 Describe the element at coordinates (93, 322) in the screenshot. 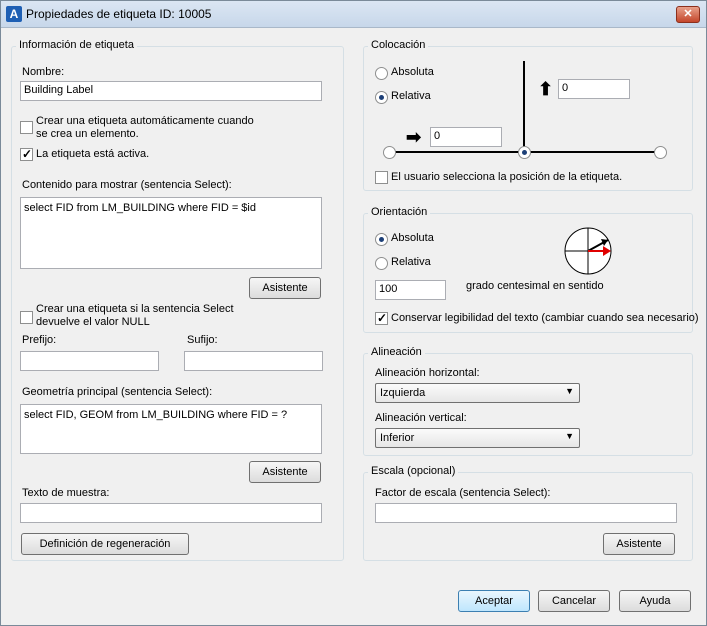

I see `null-label-2: devuelve el valor NULL` at that location.